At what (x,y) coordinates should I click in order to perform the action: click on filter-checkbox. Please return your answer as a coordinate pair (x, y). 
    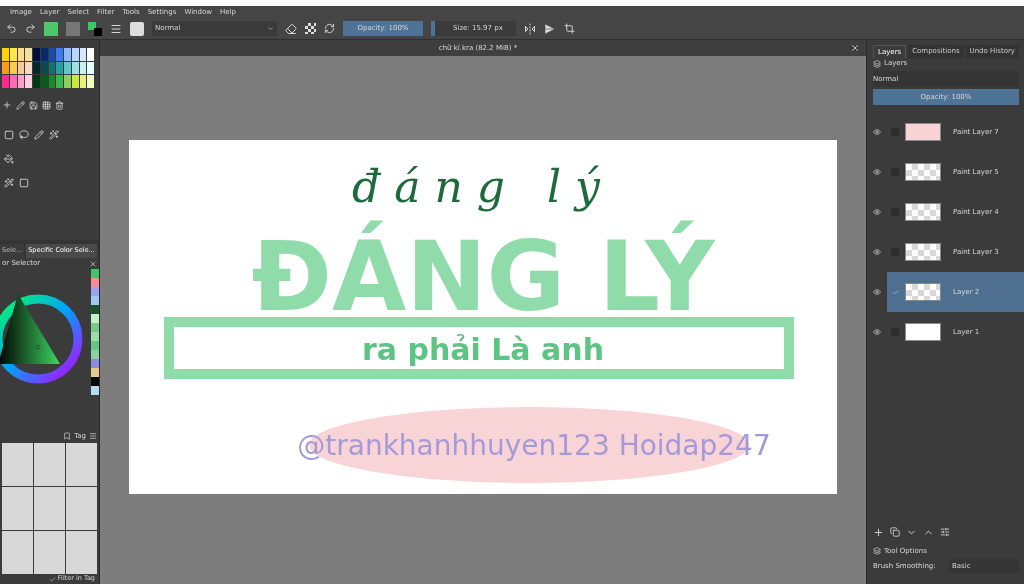
    Looking at the image, I should click on (52, 579).